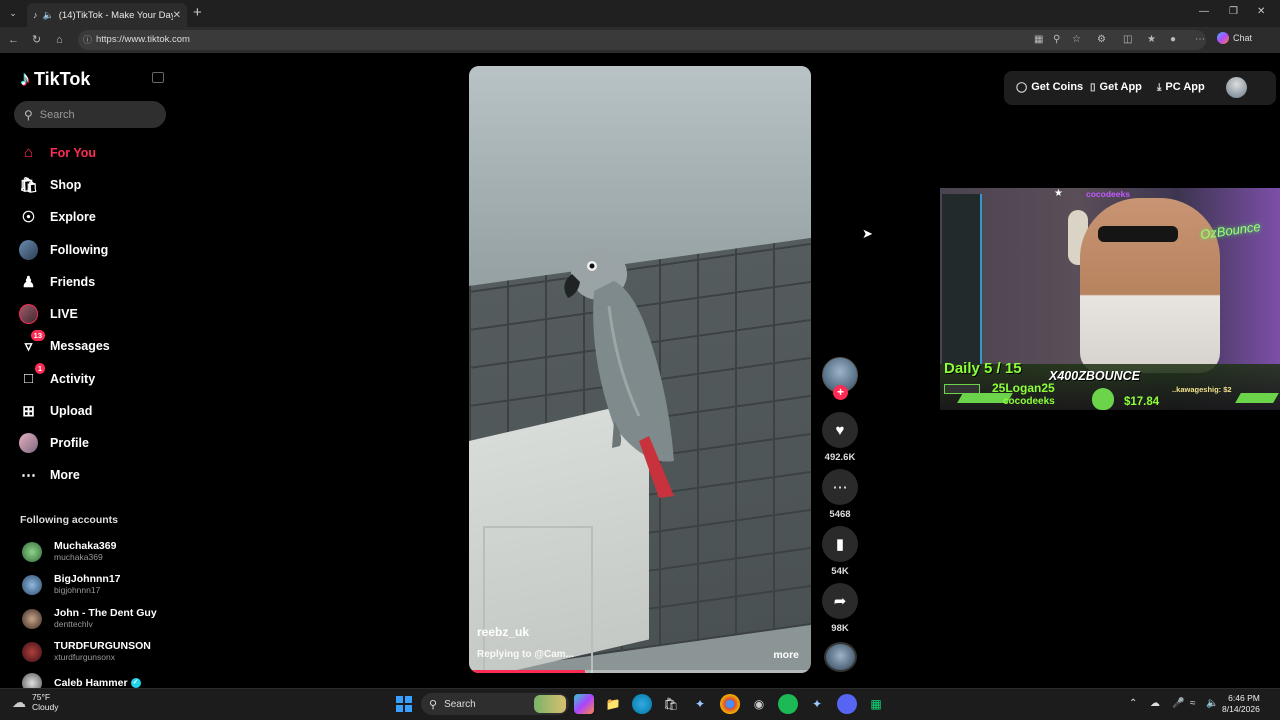 This screenshot has height=720, width=1280. What do you see at coordinates (1151, 40) in the screenshot?
I see `favorites-icon: ★` at bounding box center [1151, 40].